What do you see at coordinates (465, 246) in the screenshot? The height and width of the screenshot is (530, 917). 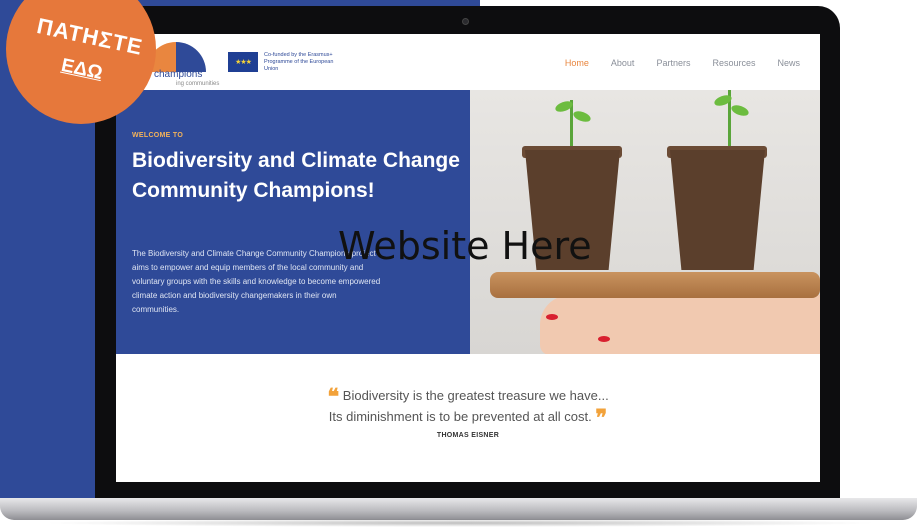 I see `overlay-text: Website Here` at bounding box center [465, 246].